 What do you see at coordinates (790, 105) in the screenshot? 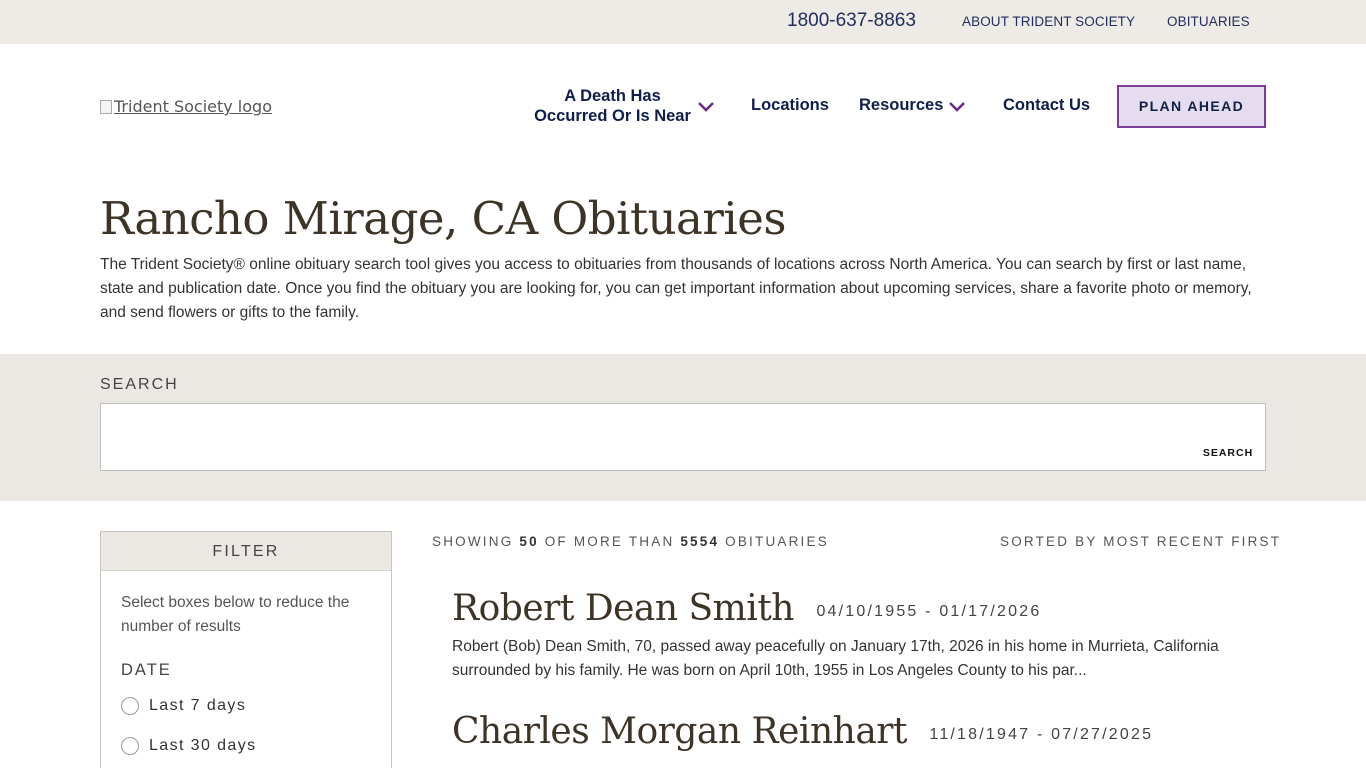
I see `nav-locations: Locations` at bounding box center [790, 105].